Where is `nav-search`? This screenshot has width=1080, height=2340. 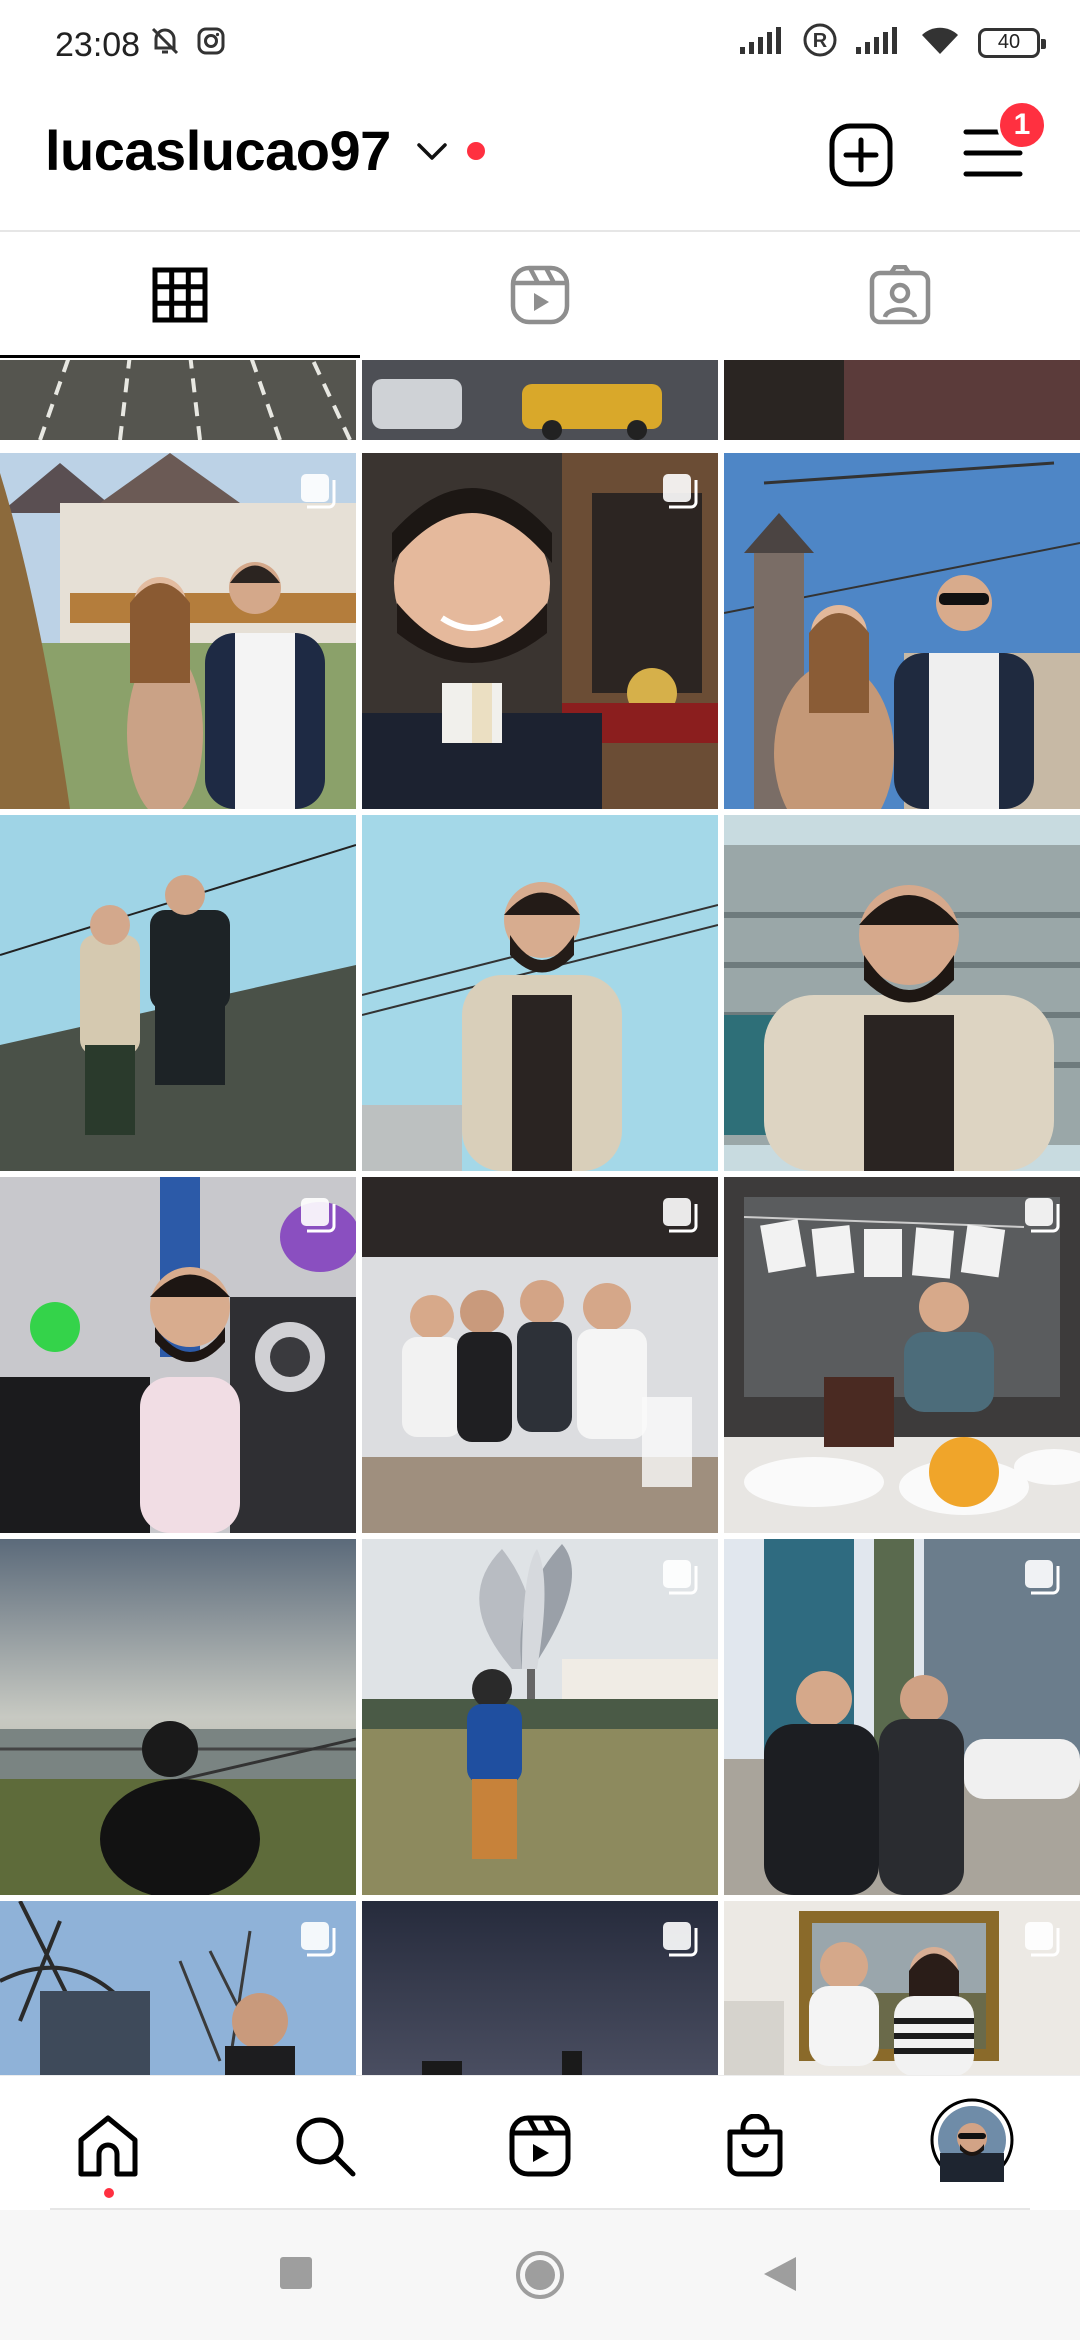 nav-search is located at coordinates (325, 2146).